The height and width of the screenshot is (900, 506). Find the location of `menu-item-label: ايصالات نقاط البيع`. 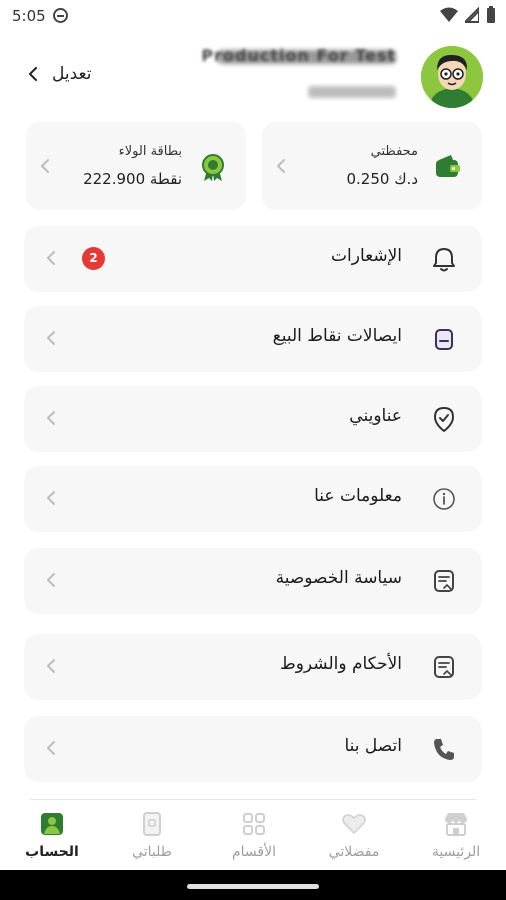

menu-item-label: ايصالات نقاط البيع is located at coordinates (337, 336).